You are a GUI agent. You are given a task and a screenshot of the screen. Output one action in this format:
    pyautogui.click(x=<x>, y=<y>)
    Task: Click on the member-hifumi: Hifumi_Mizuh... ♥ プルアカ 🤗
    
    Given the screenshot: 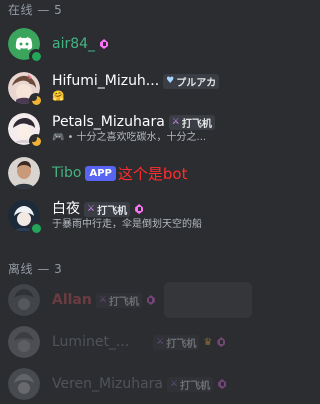 What is the action you would take?
    pyautogui.click(x=129, y=88)
    